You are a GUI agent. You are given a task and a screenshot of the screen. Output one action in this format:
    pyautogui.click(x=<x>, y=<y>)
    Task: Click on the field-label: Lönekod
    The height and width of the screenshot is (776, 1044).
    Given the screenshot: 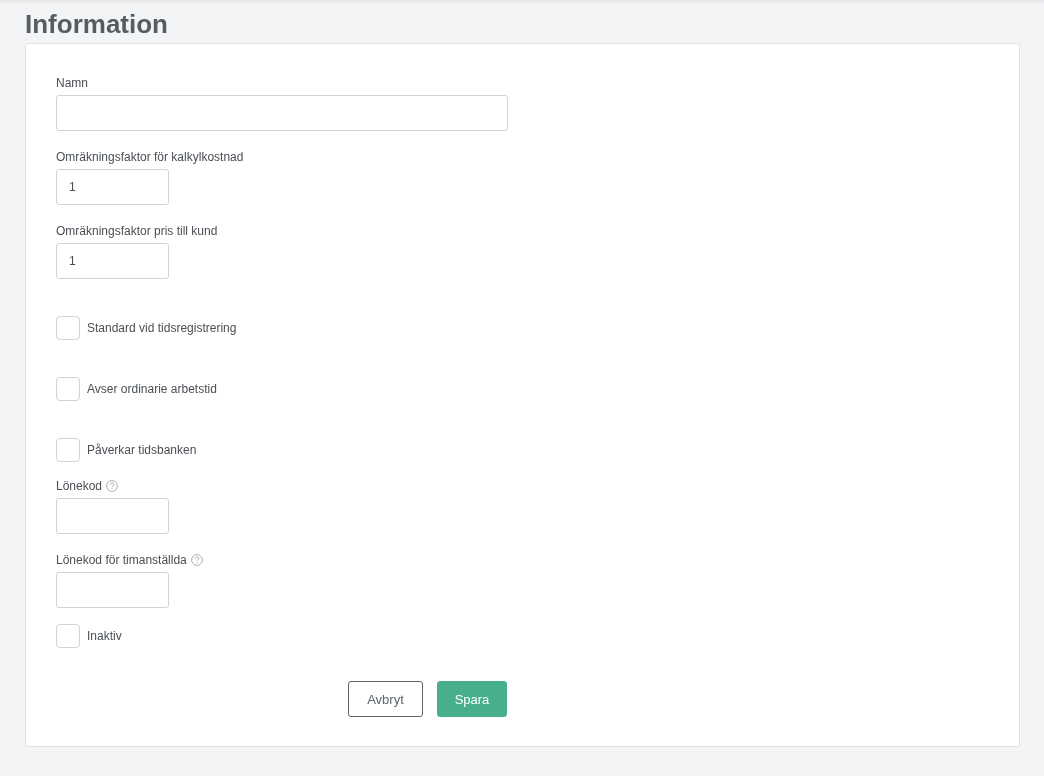 What is the action you would take?
    pyautogui.click(x=79, y=486)
    